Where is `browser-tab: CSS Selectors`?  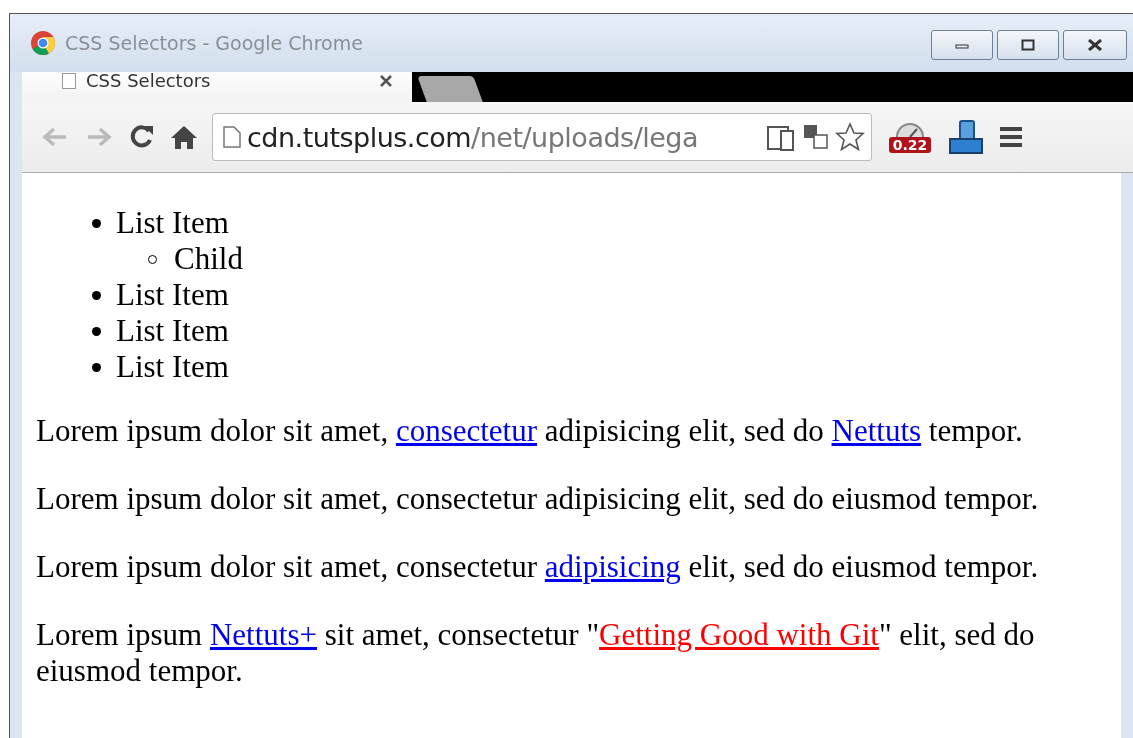
browser-tab: CSS Selectors is located at coordinates (217, 87).